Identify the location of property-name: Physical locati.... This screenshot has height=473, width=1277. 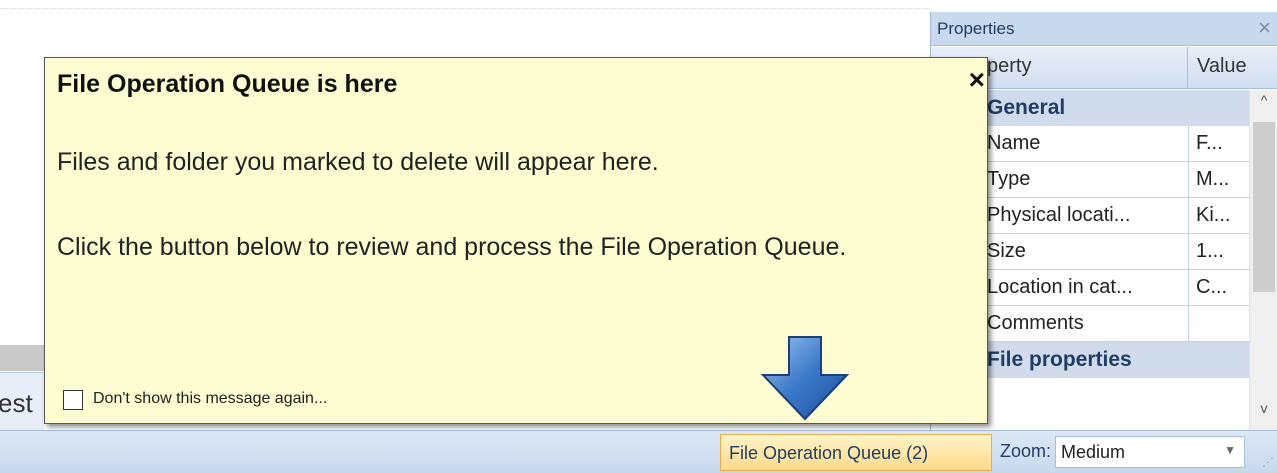
(1059, 215).